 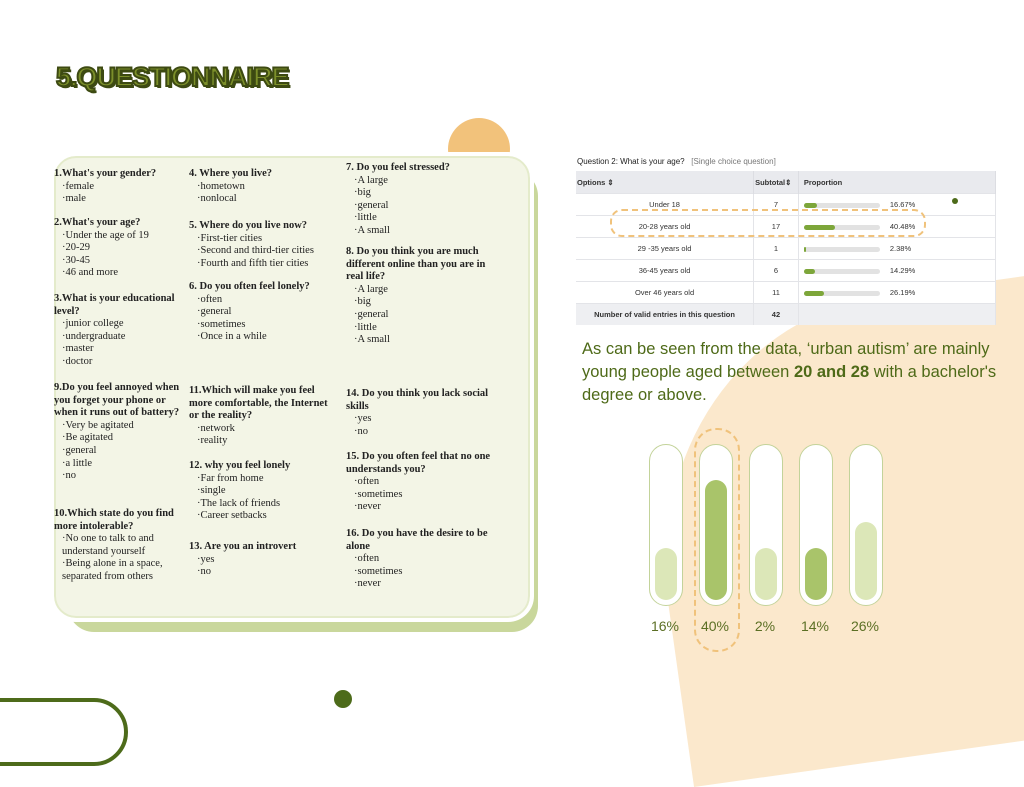 What do you see at coordinates (217, 199) in the screenshot?
I see `question-option: ·nonlocal` at bounding box center [217, 199].